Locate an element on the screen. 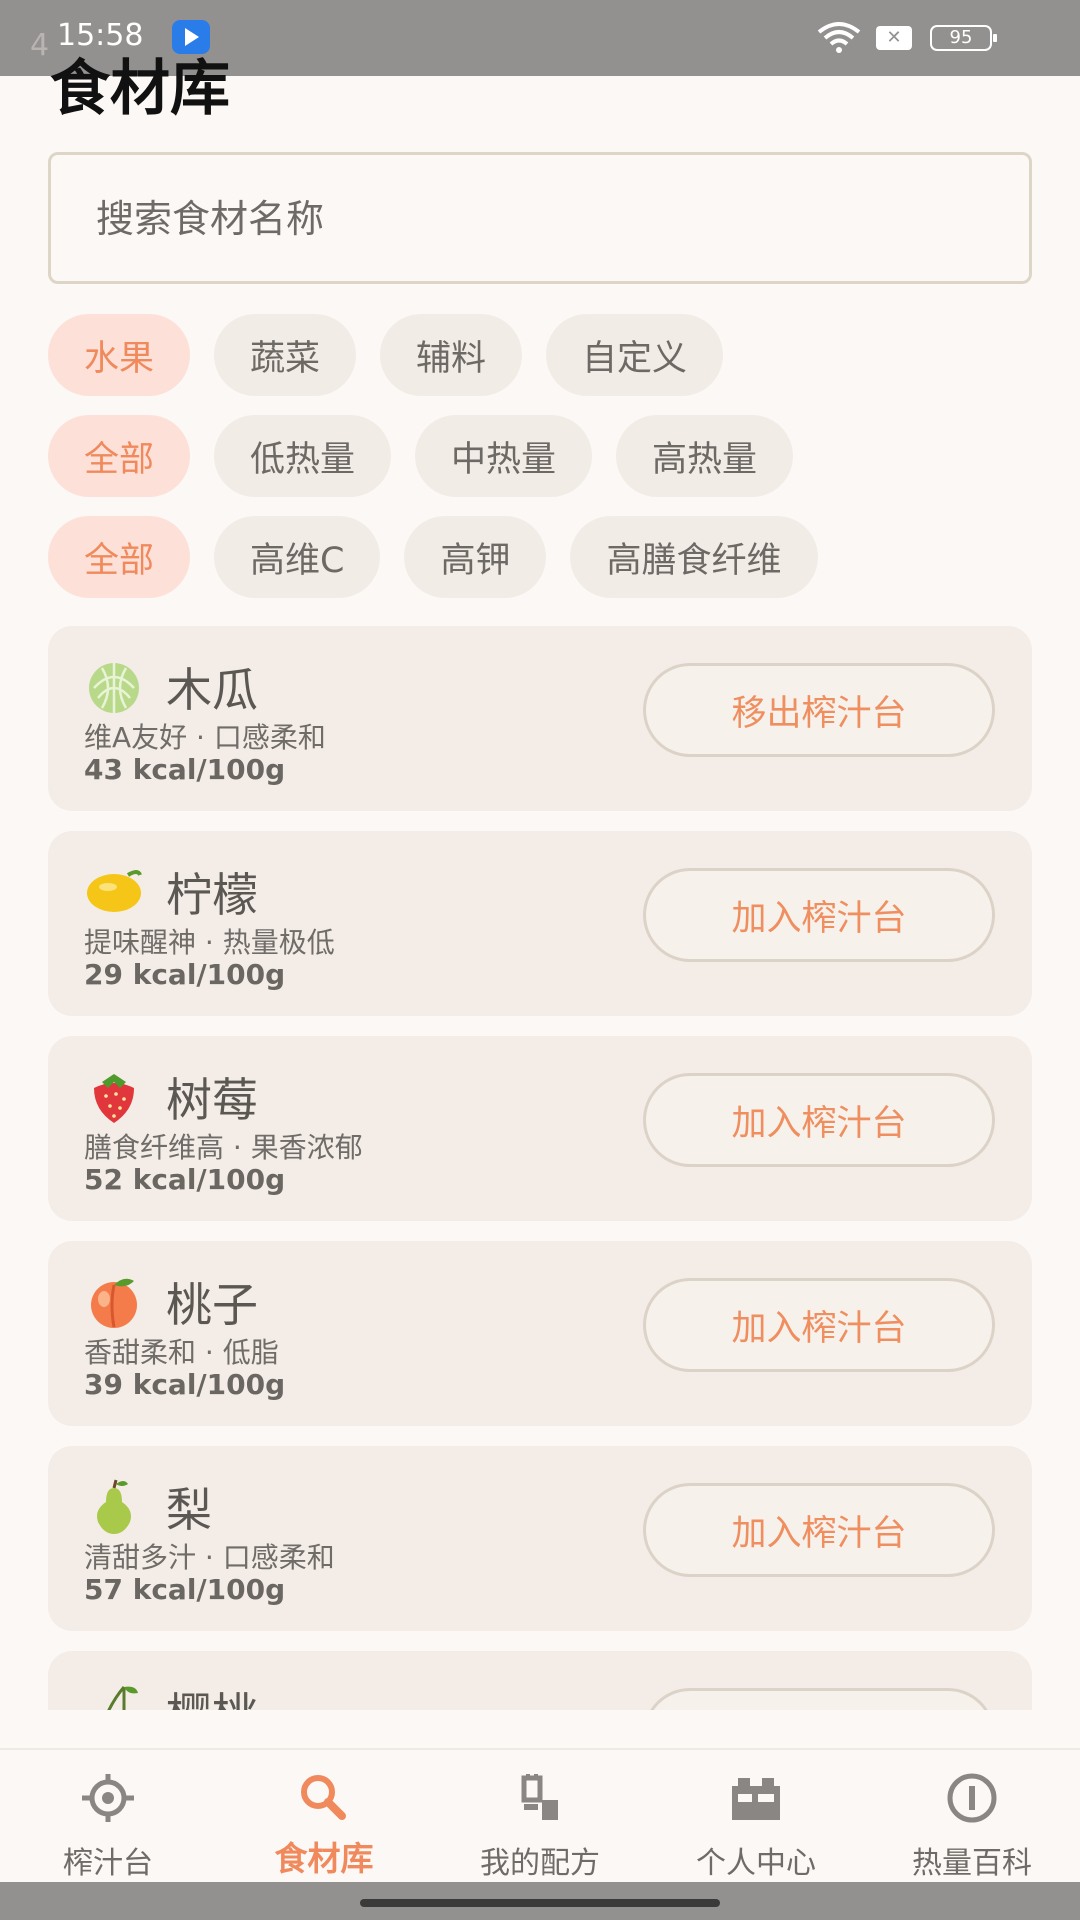 The height and width of the screenshot is (1920, 1080). food-description: 提味醒神 · 热量极低 is located at coordinates (209, 942).